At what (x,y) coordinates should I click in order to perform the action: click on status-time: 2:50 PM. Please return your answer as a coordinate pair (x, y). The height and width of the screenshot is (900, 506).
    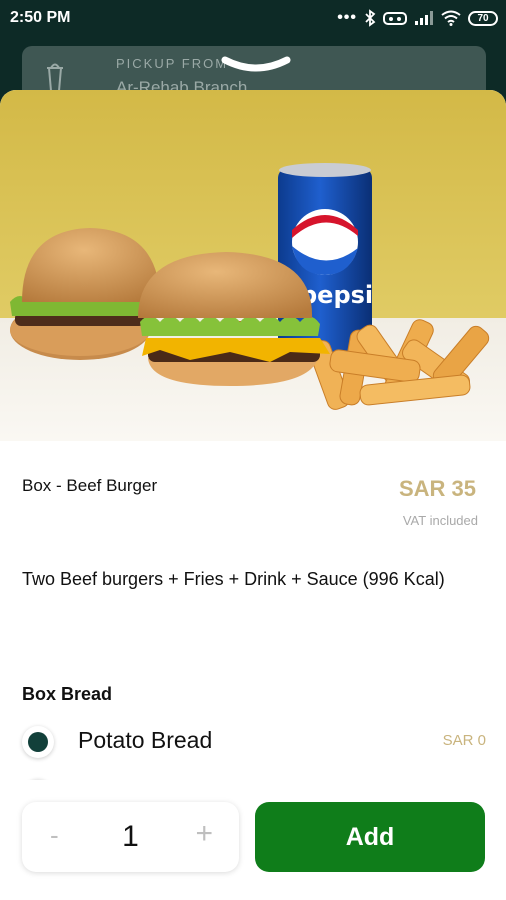
    Looking at the image, I should click on (40, 17).